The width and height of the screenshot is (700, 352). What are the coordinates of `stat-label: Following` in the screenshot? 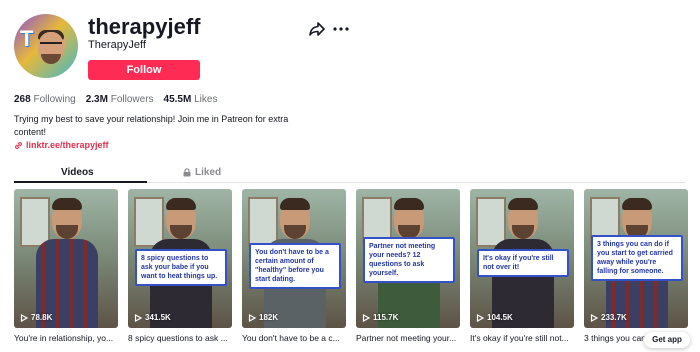 It's located at (54, 99).